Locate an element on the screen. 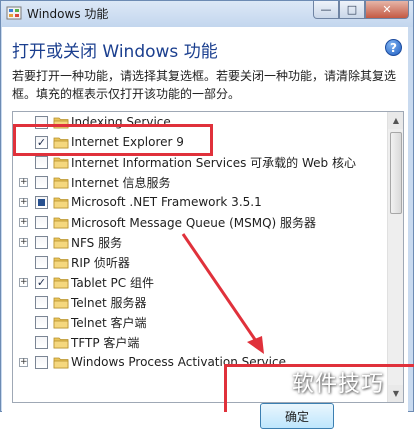  feature-label: Telnet 客户端 is located at coordinates (109, 322).